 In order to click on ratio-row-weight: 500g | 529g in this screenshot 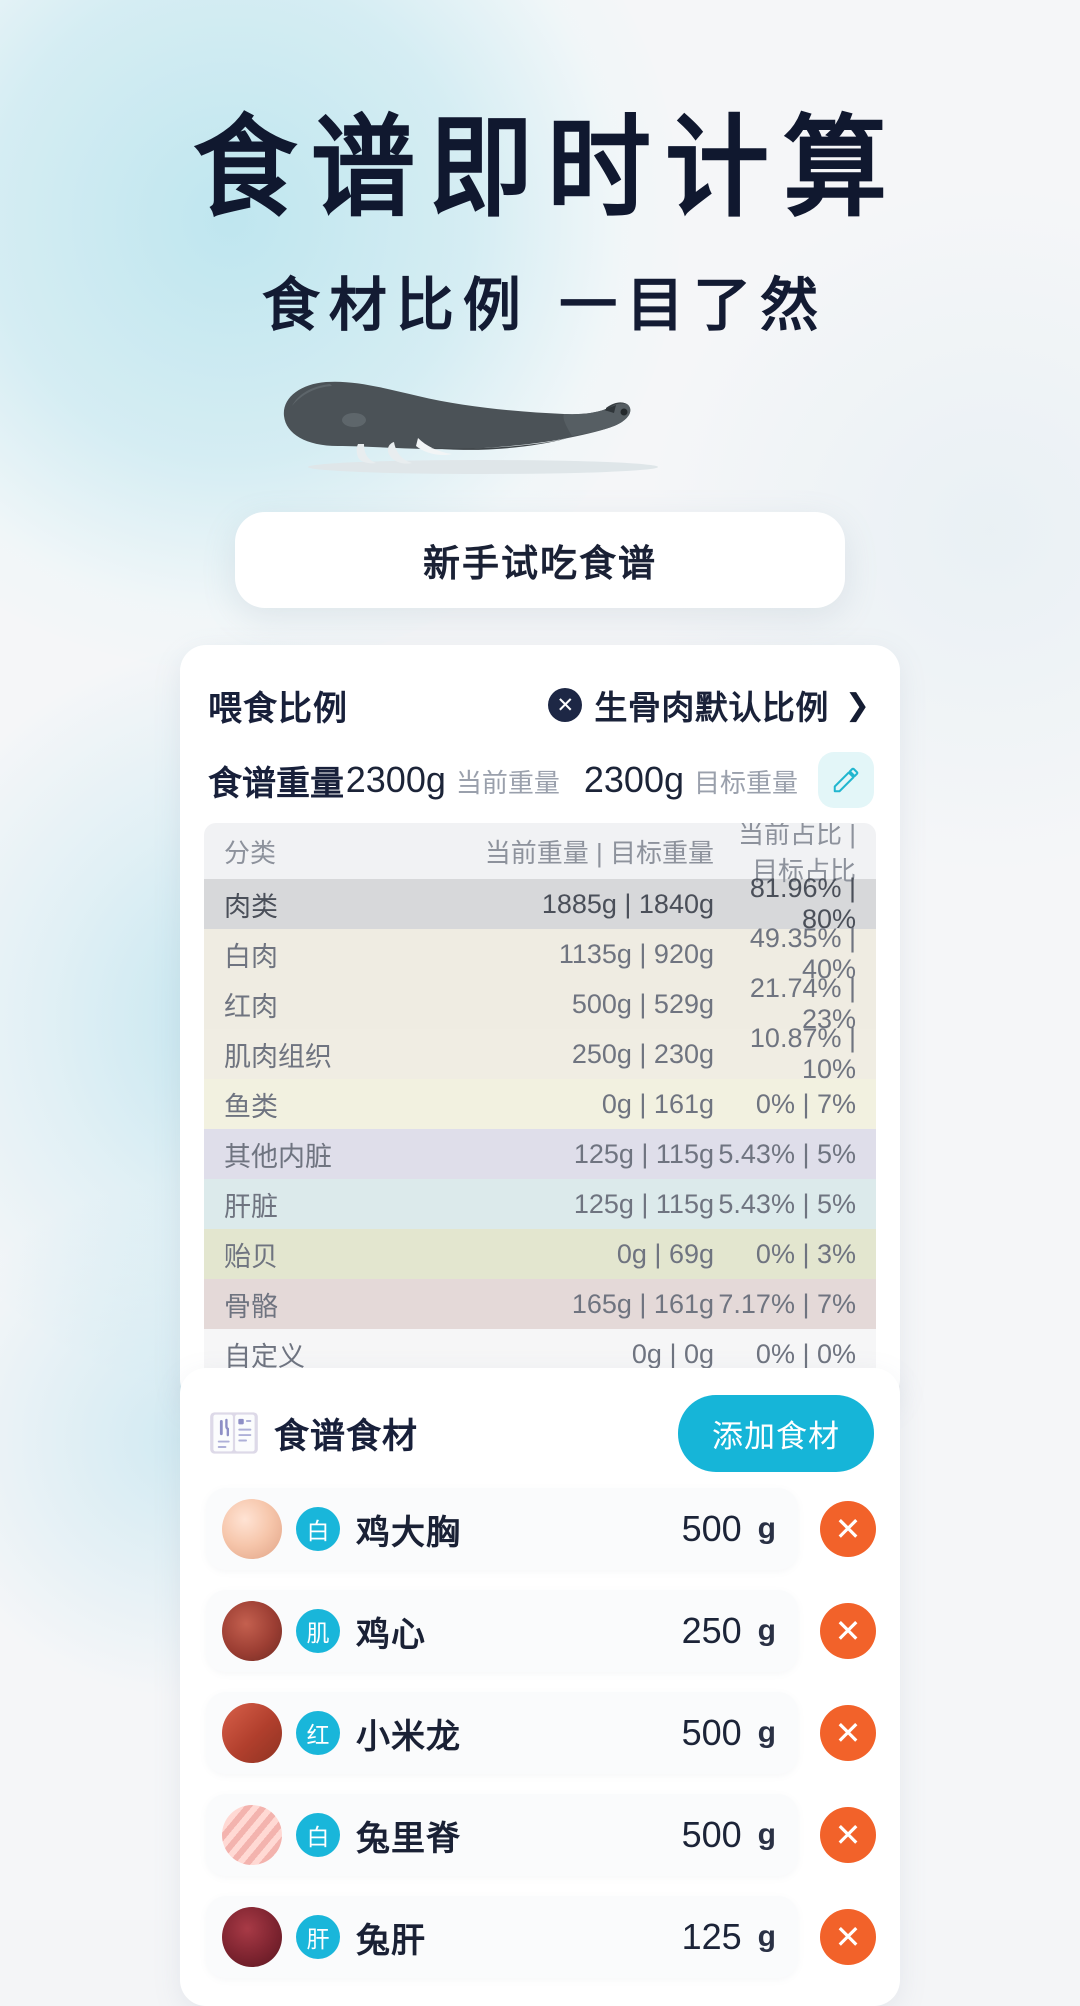, I will do `click(642, 1003)`.